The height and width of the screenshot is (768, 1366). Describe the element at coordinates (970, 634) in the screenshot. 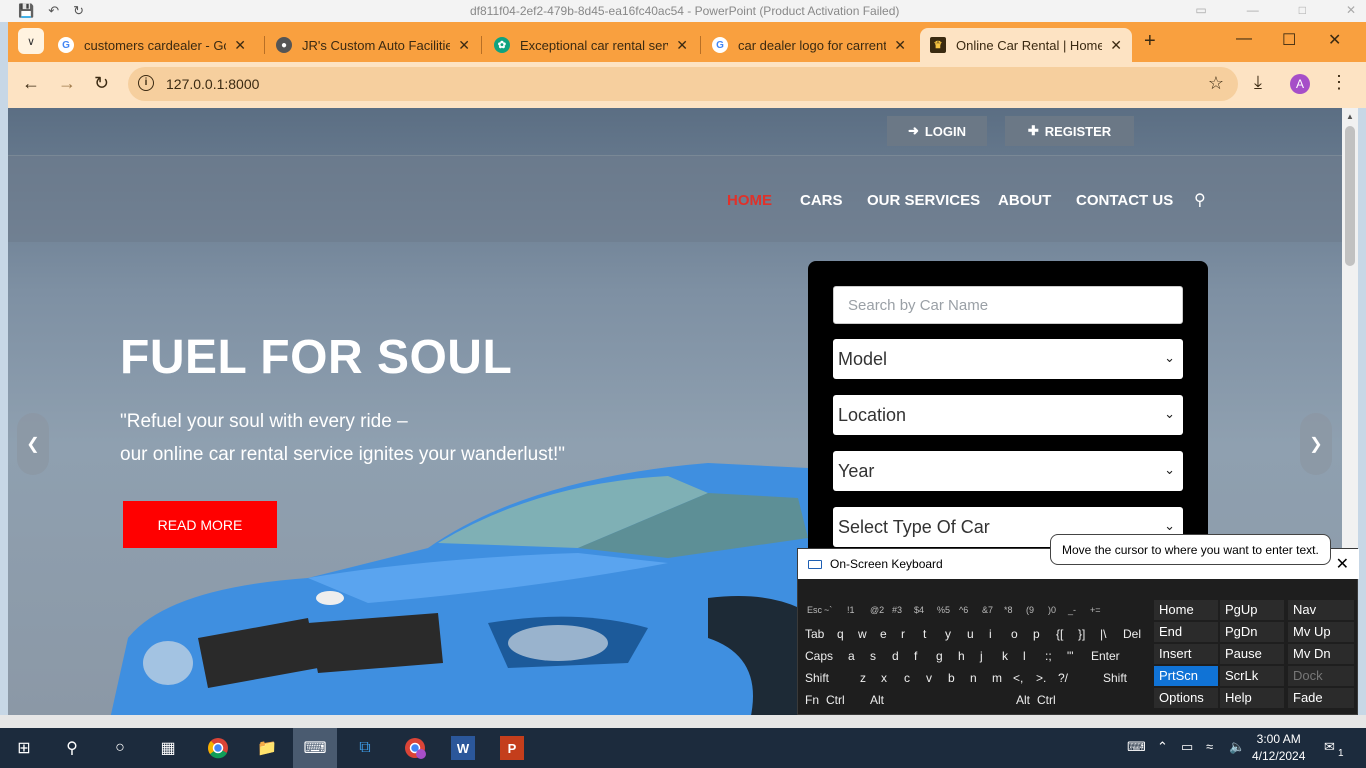

I see `osk-key: u` at that location.